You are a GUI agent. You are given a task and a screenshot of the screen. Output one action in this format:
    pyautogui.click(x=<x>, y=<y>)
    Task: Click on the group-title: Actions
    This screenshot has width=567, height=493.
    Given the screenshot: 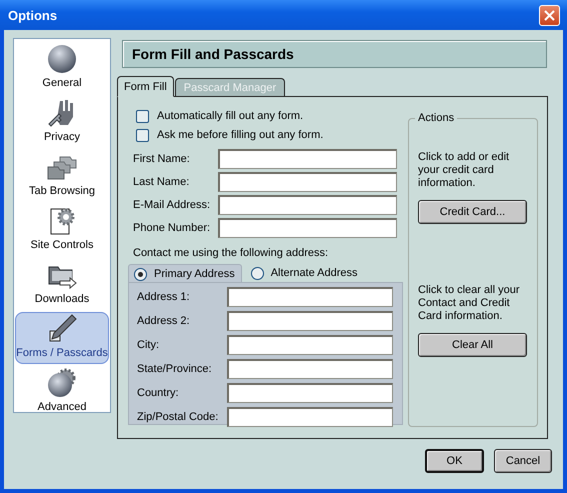 What is the action you would take?
    pyautogui.click(x=436, y=118)
    